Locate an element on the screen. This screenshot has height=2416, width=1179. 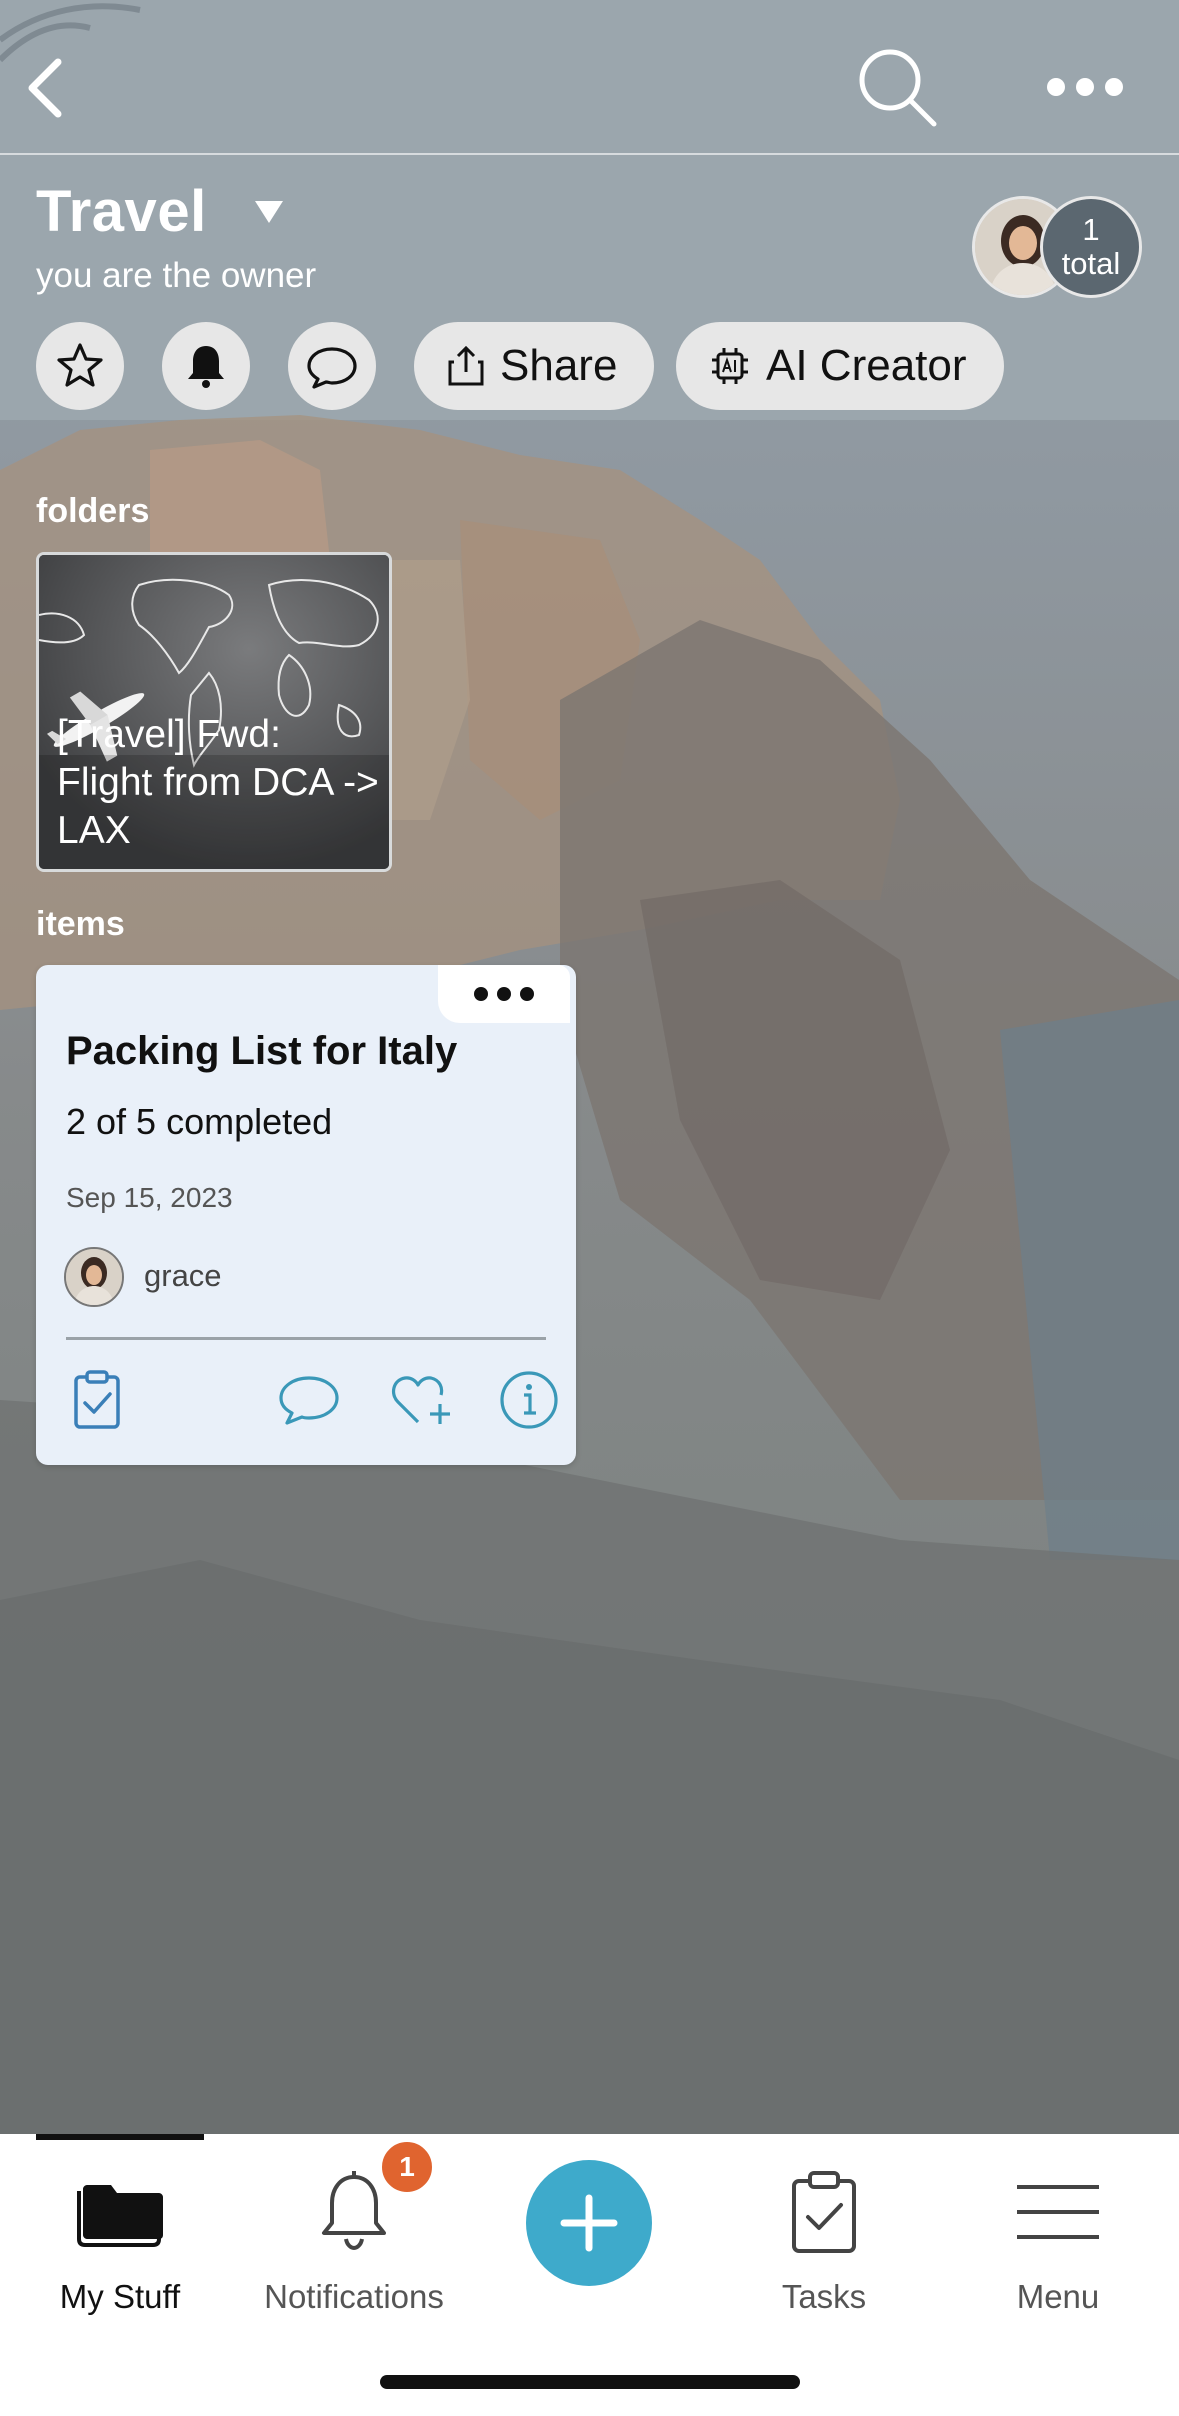
chevron-left-icon is located at coordinates (45, 88).